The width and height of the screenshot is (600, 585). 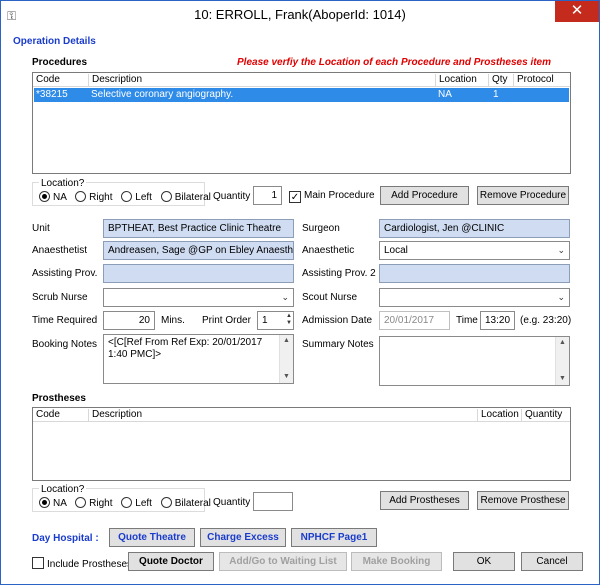 I want to click on quote-theatre-button: Quote Theatre, so click(x=152, y=537).